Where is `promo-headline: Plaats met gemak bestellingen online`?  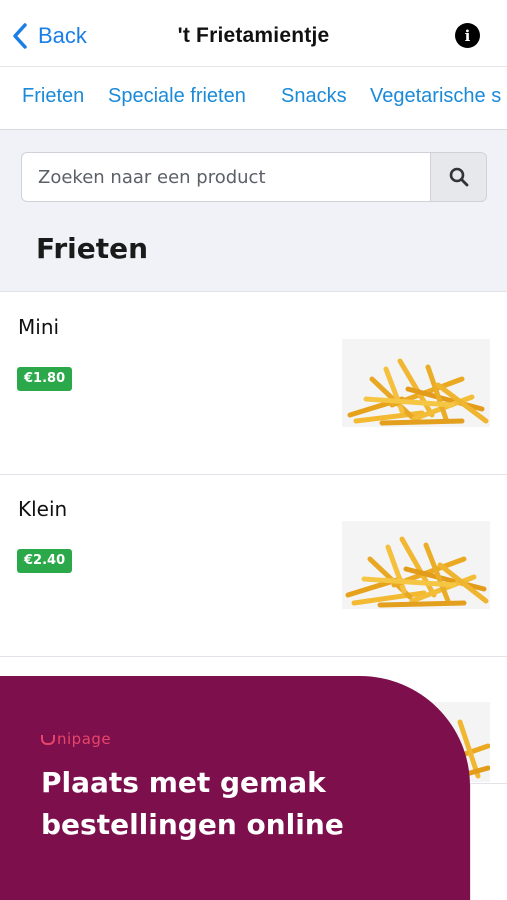 promo-headline: Plaats met gemak bestellingen online is located at coordinates (241, 804).